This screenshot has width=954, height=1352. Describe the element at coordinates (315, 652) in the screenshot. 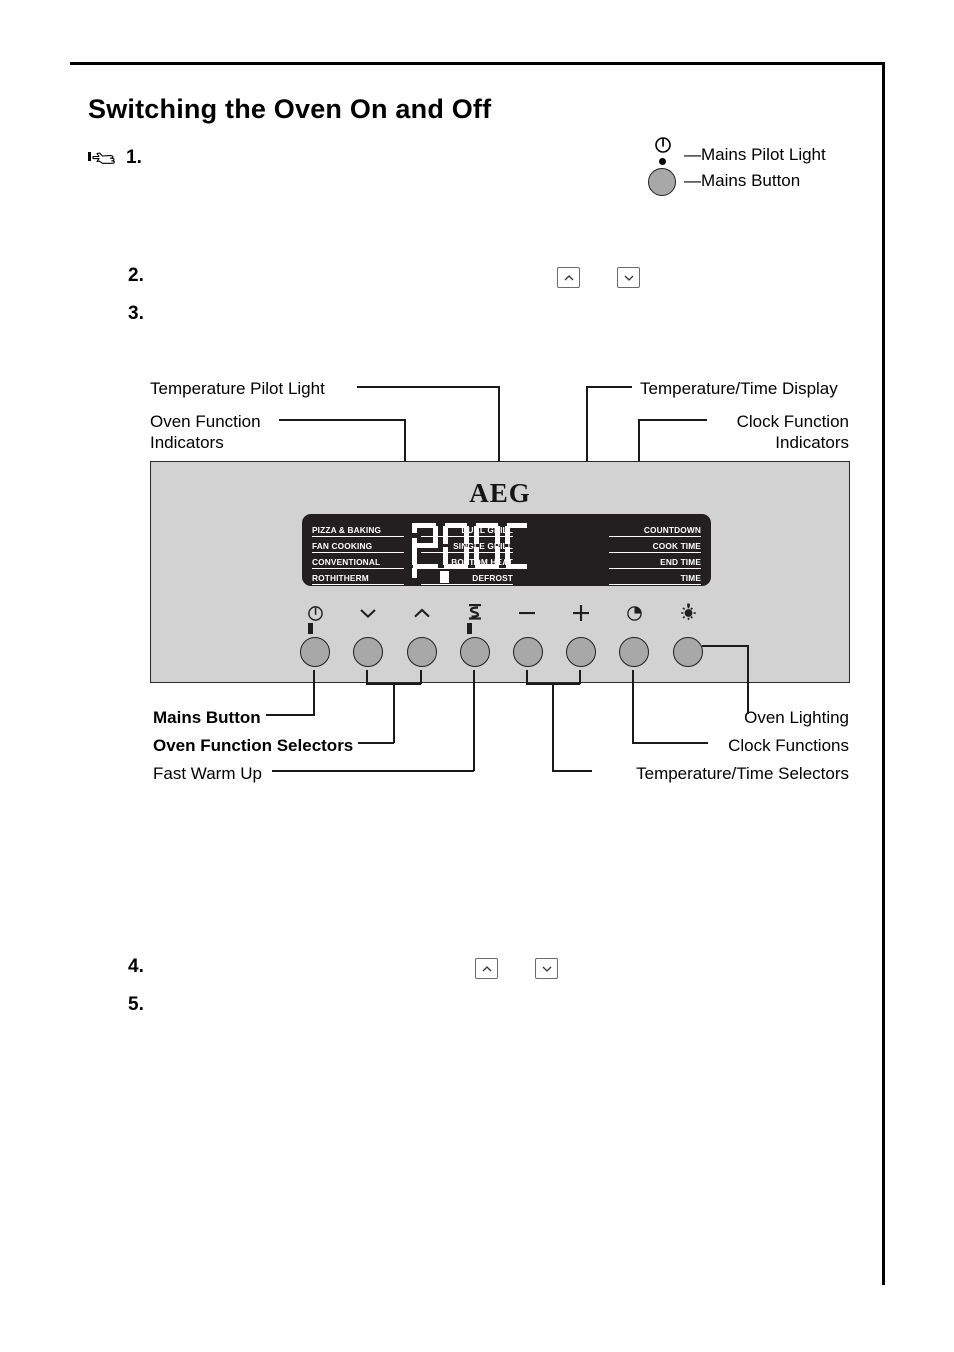

I see `button-mains` at that location.